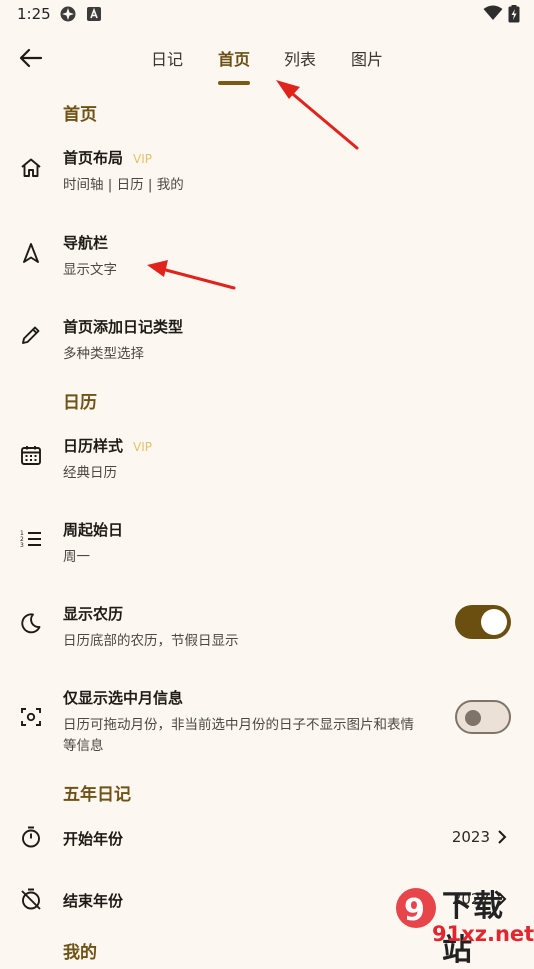 The height and width of the screenshot is (969, 534). What do you see at coordinates (483, 934) in the screenshot?
I see `watermark-url: 91xz.net` at bounding box center [483, 934].